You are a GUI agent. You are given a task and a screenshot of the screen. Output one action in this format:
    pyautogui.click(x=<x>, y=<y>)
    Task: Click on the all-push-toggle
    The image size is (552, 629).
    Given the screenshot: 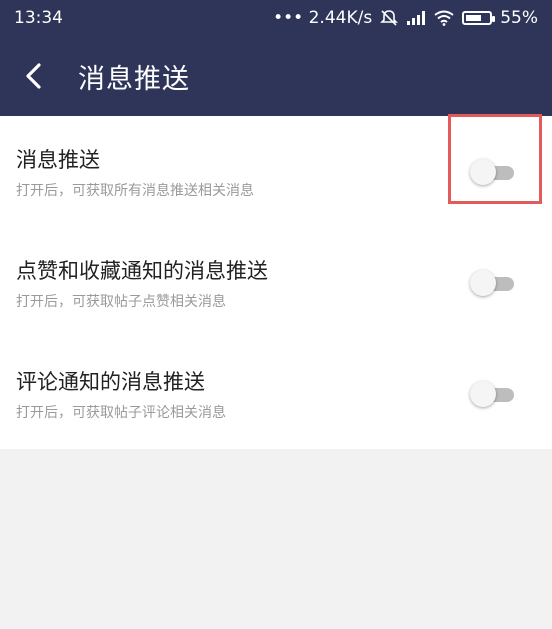 What is the action you would take?
    pyautogui.click(x=493, y=172)
    